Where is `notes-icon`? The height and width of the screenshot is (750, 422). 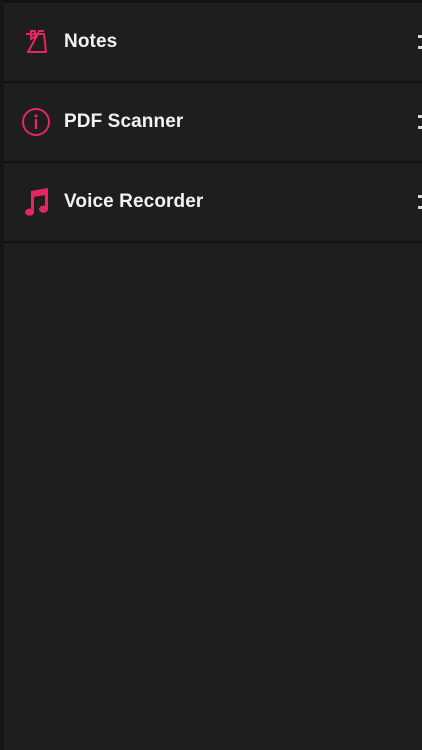 notes-icon is located at coordinates (36, 42).